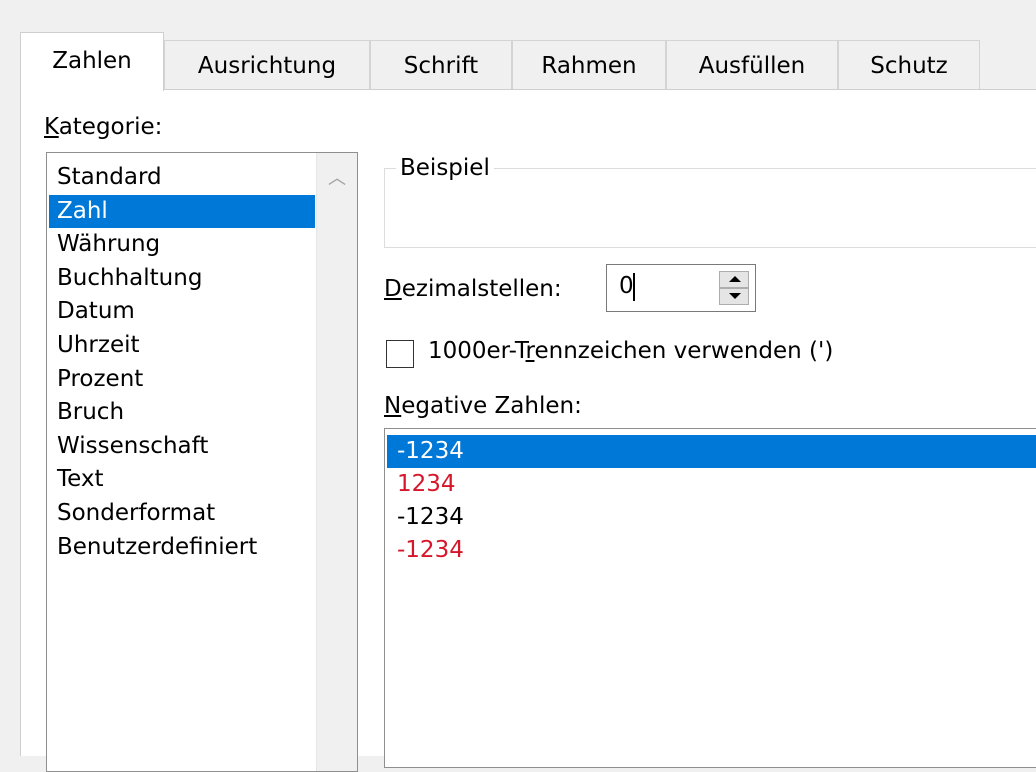 Image resolution: width=1036 pixels, height=772 pixels. Describe the element at coordinates (110, 127) in the screenshot. I see `category-label-rest: ategorie:` at that location.